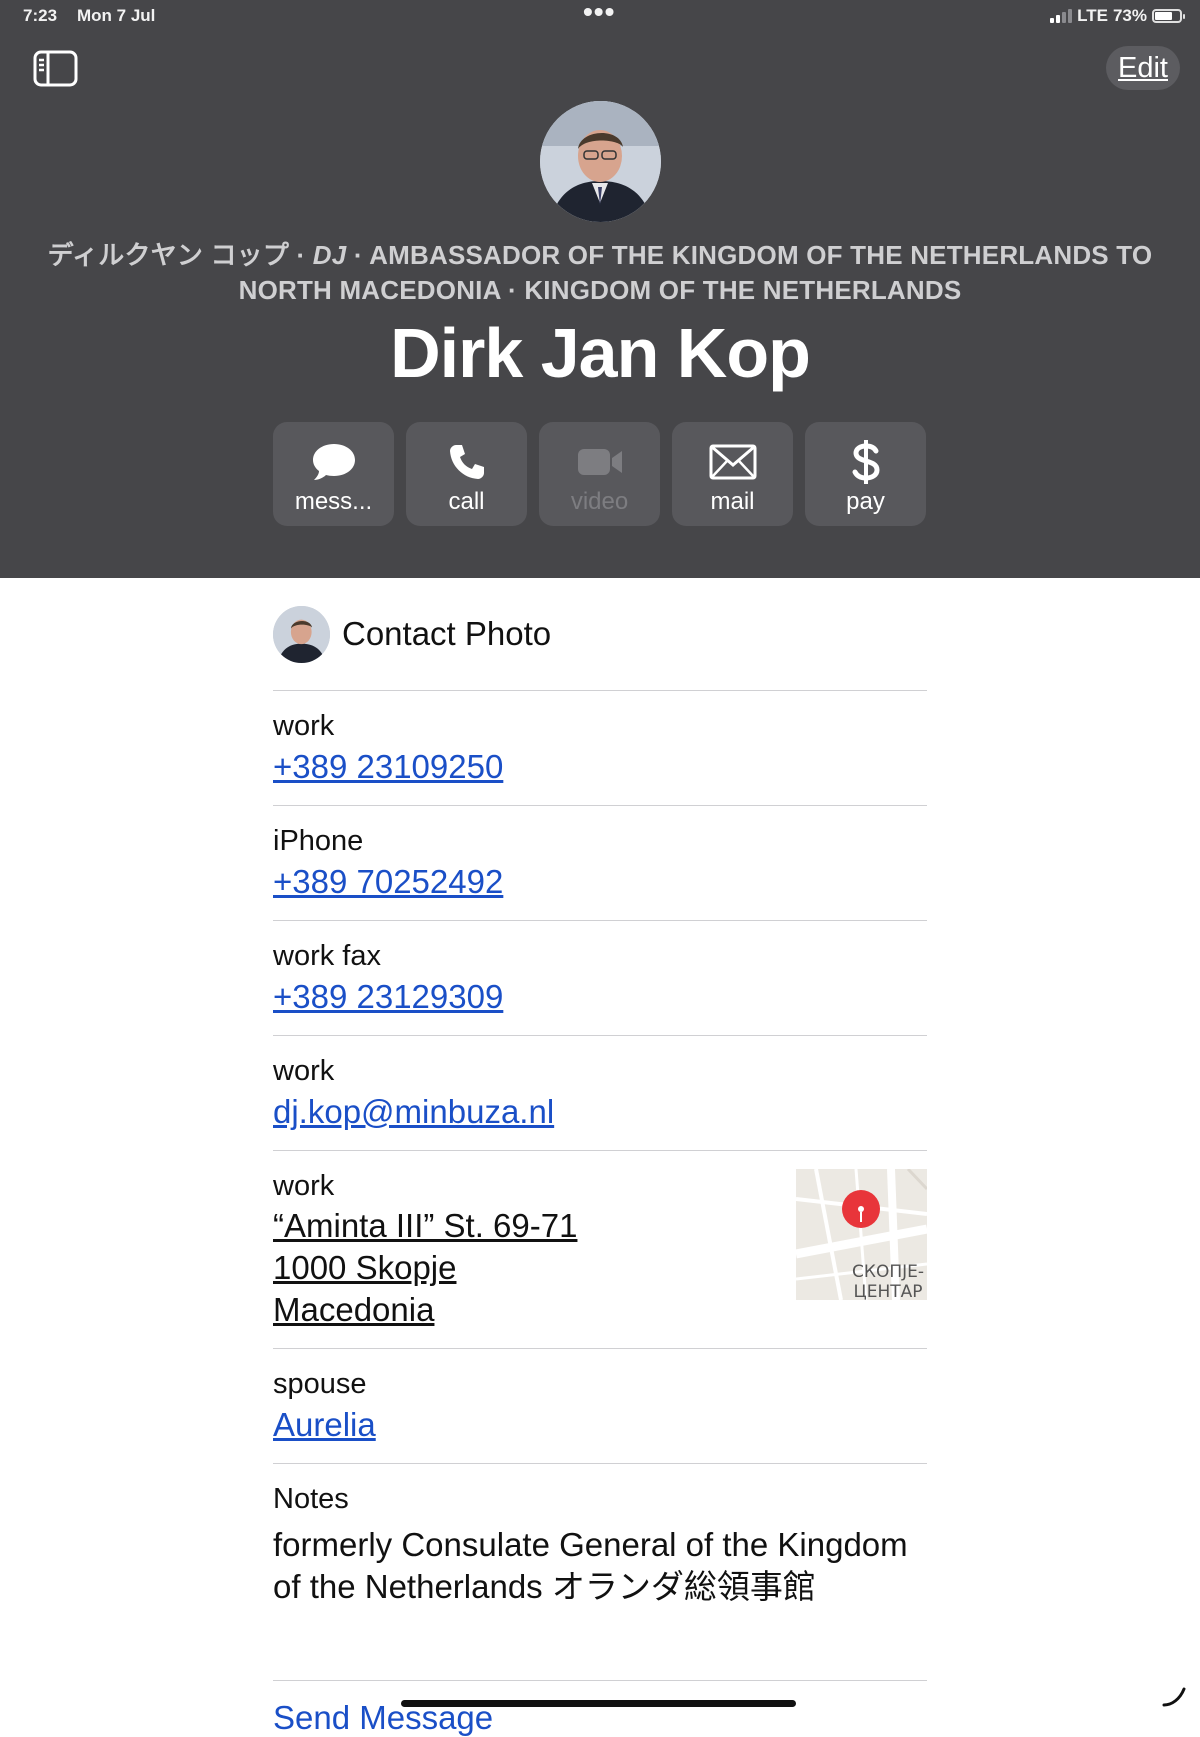  Describe the element at coordinates (600, 767) in the screenshot. I see `phone-work-link: +389 23109250` at that location.